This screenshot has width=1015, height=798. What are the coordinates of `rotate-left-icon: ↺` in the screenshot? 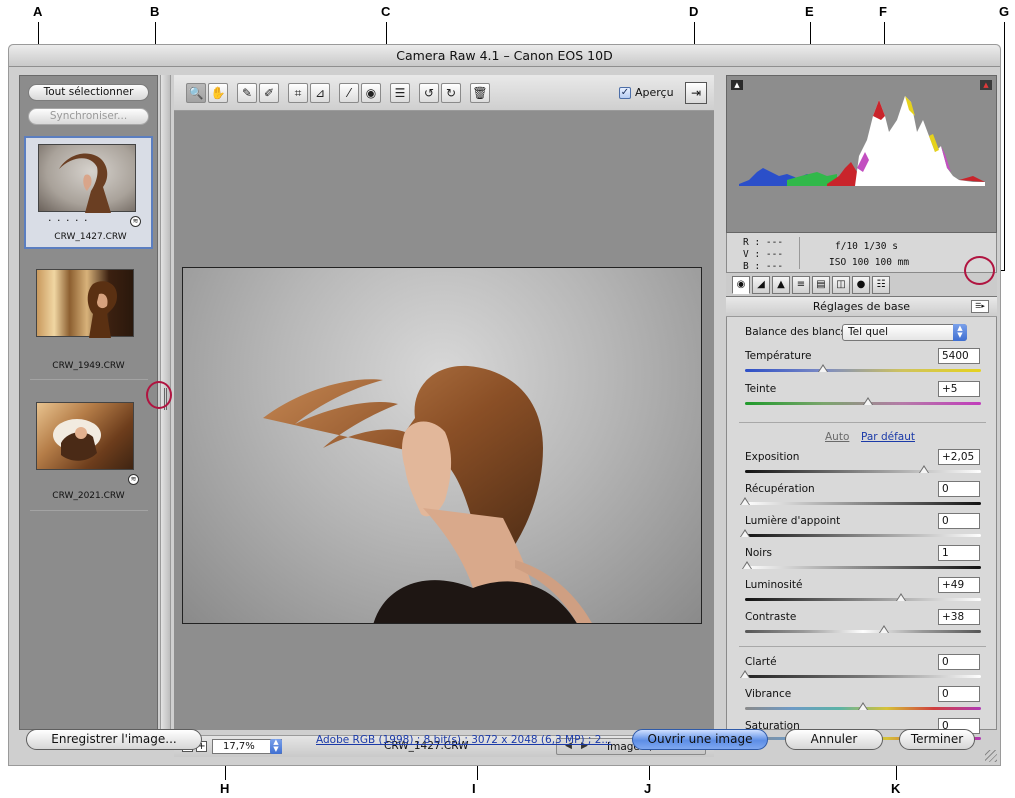 It's located at (429, 93).